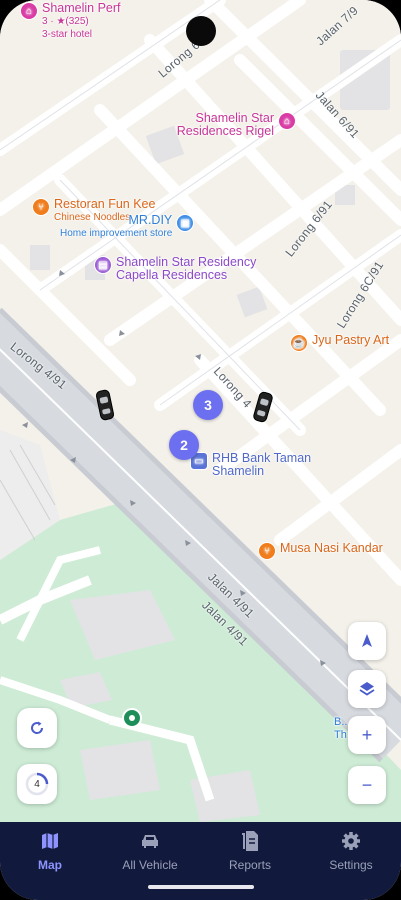 The image size is (401, 900). I want to click on poi-category: 3-star hotel, so click(67, 34).